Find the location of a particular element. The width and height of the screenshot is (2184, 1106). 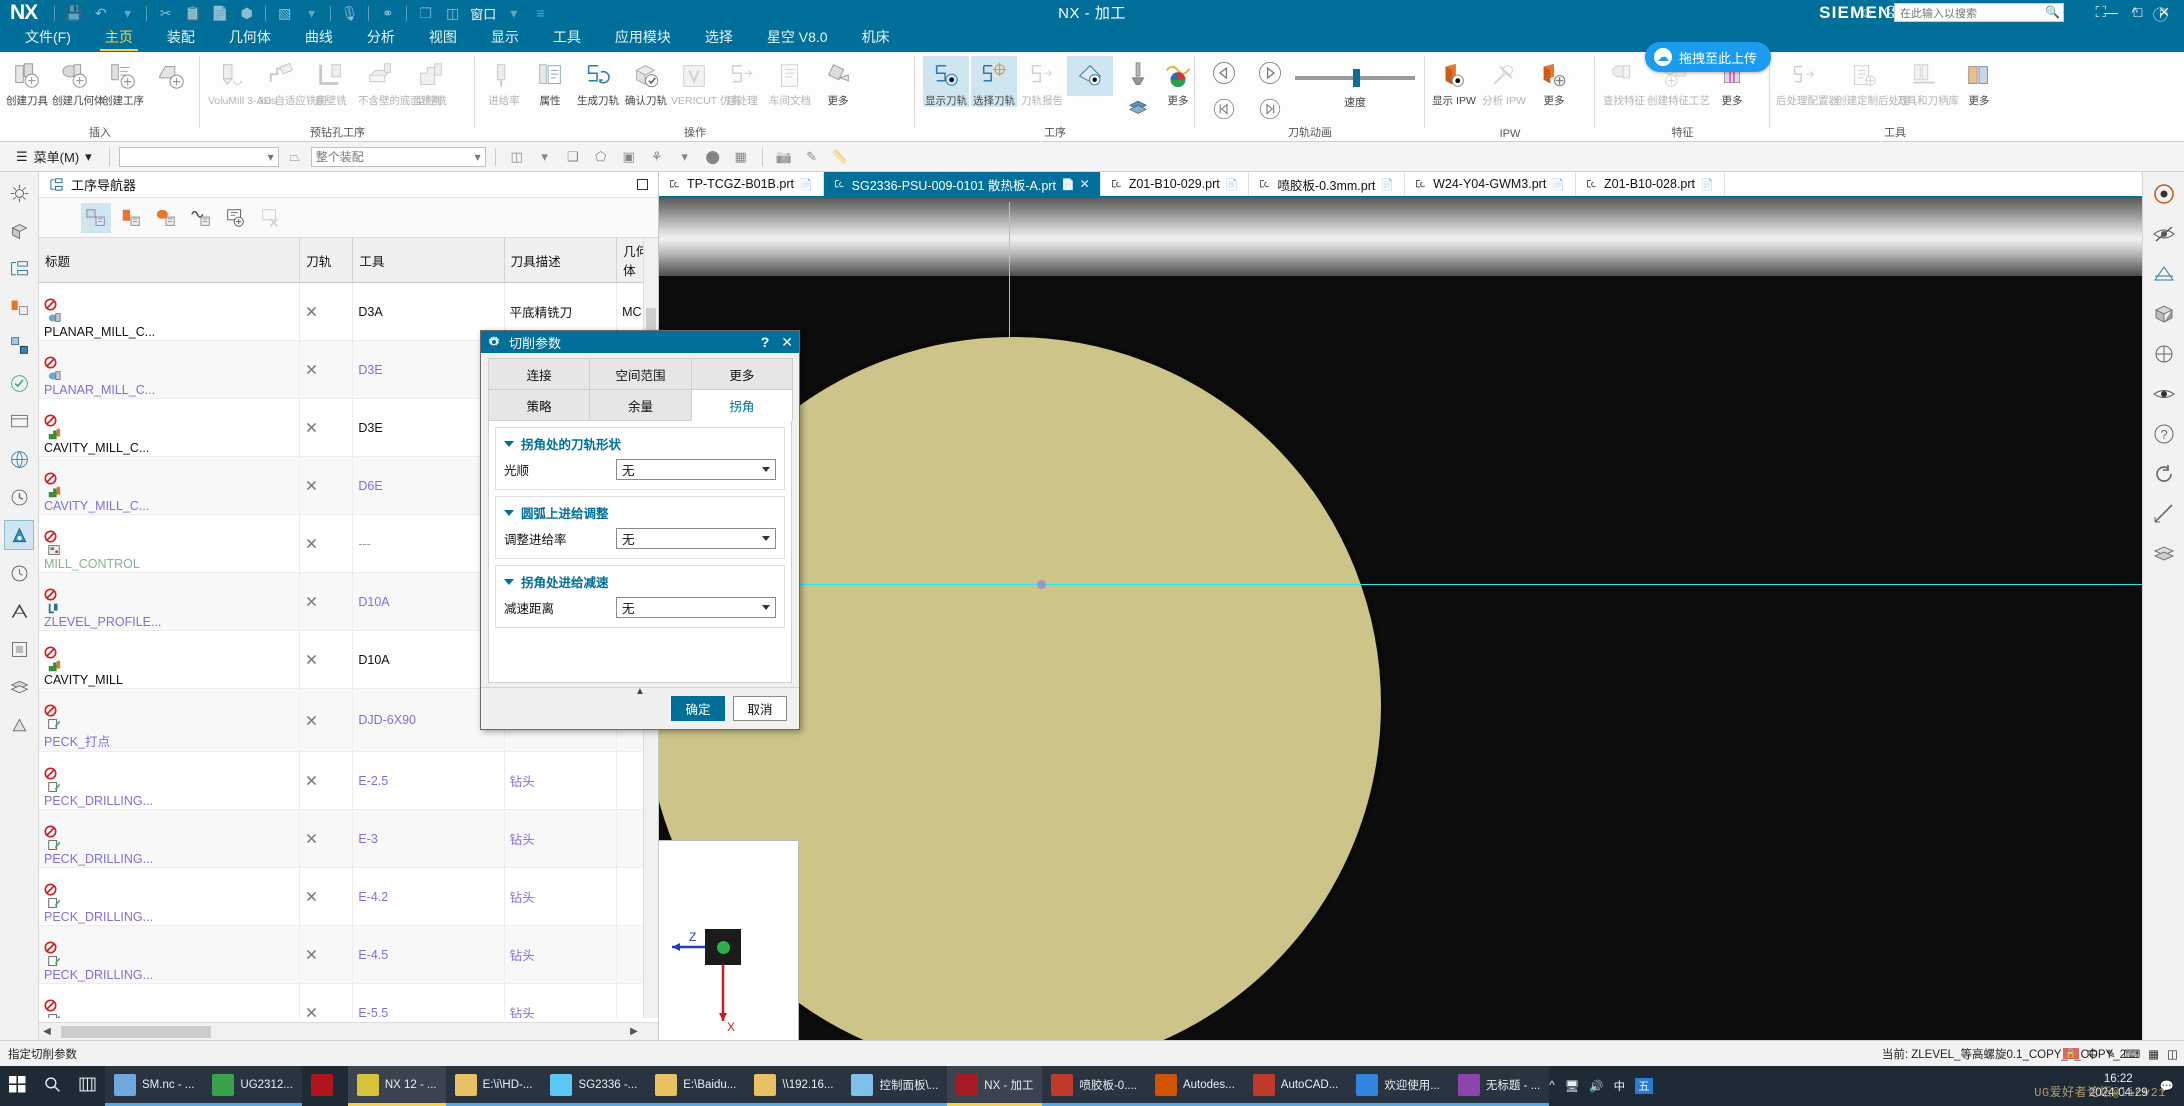

feedrate-button: 进给率 is located at coordinates (504, 81).